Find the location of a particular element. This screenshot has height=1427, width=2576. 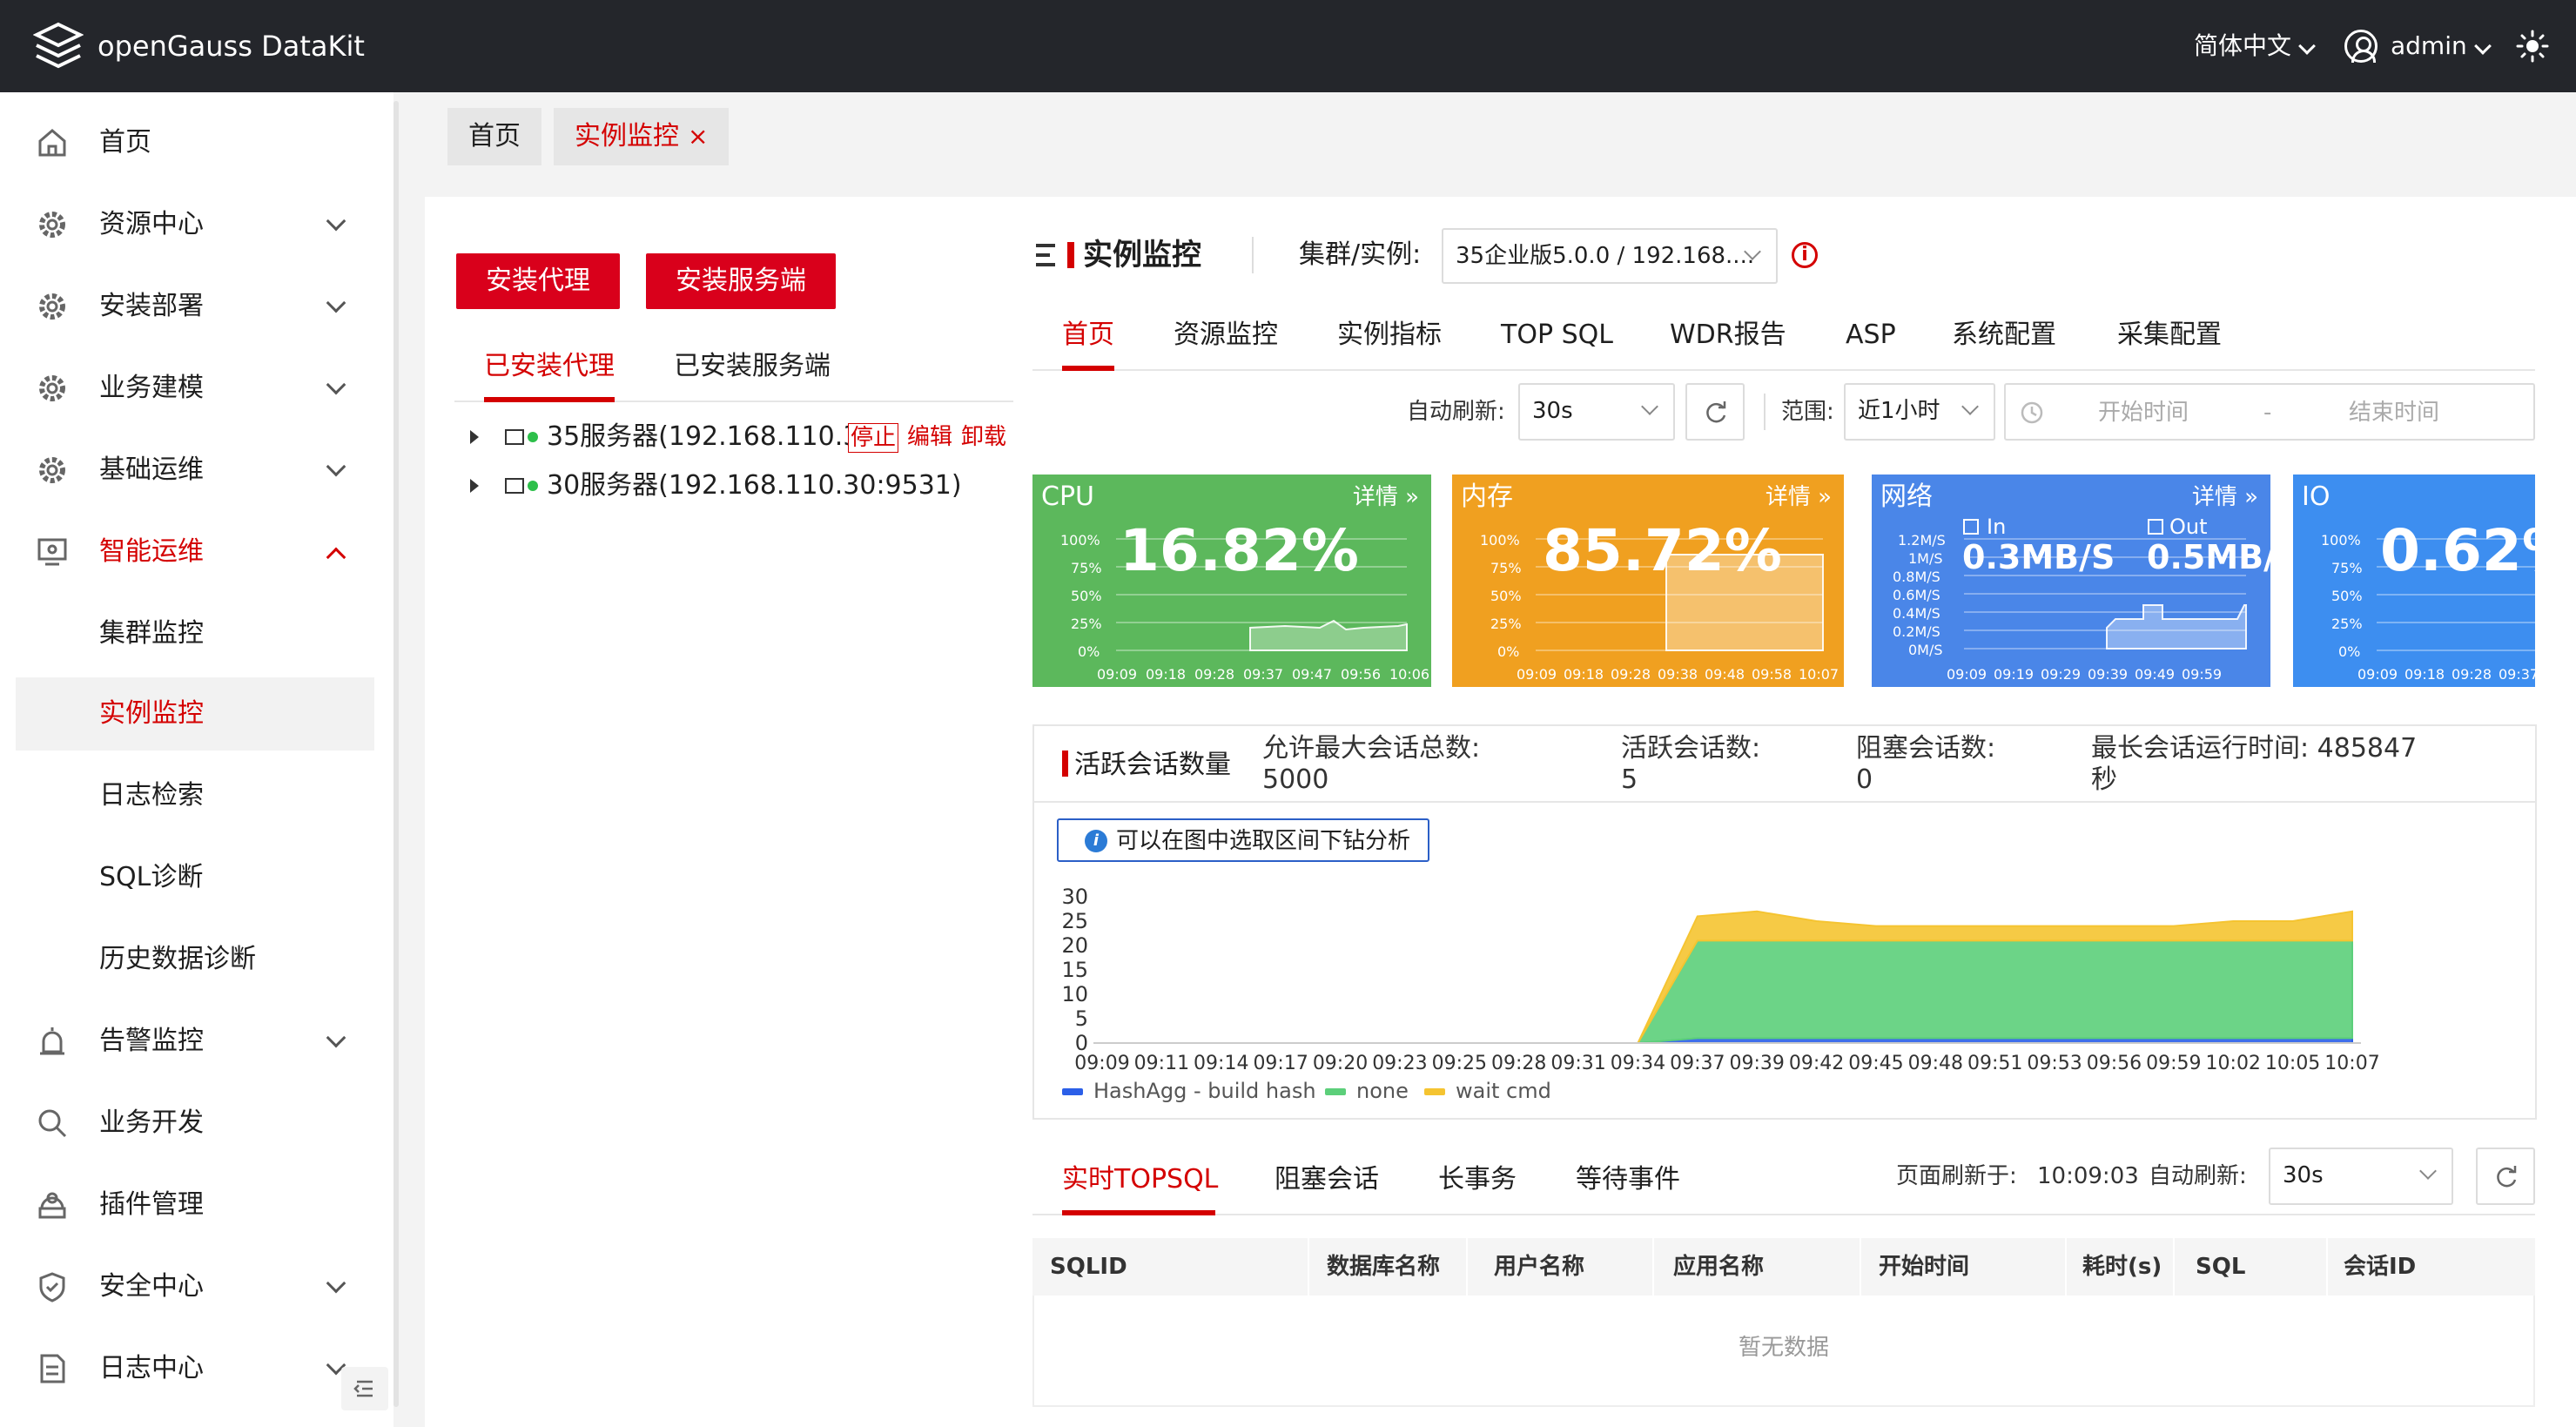

info-icon: i is located at coordinates (1805, 255).